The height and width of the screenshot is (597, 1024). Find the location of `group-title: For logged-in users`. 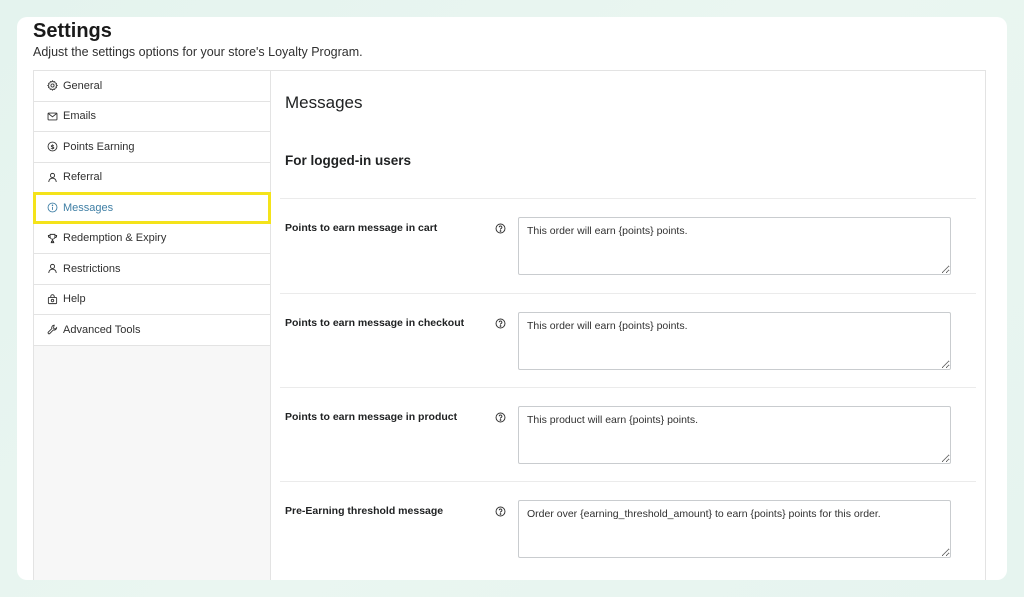

group-title: For logged-in users is located at coordinates (348, 160).